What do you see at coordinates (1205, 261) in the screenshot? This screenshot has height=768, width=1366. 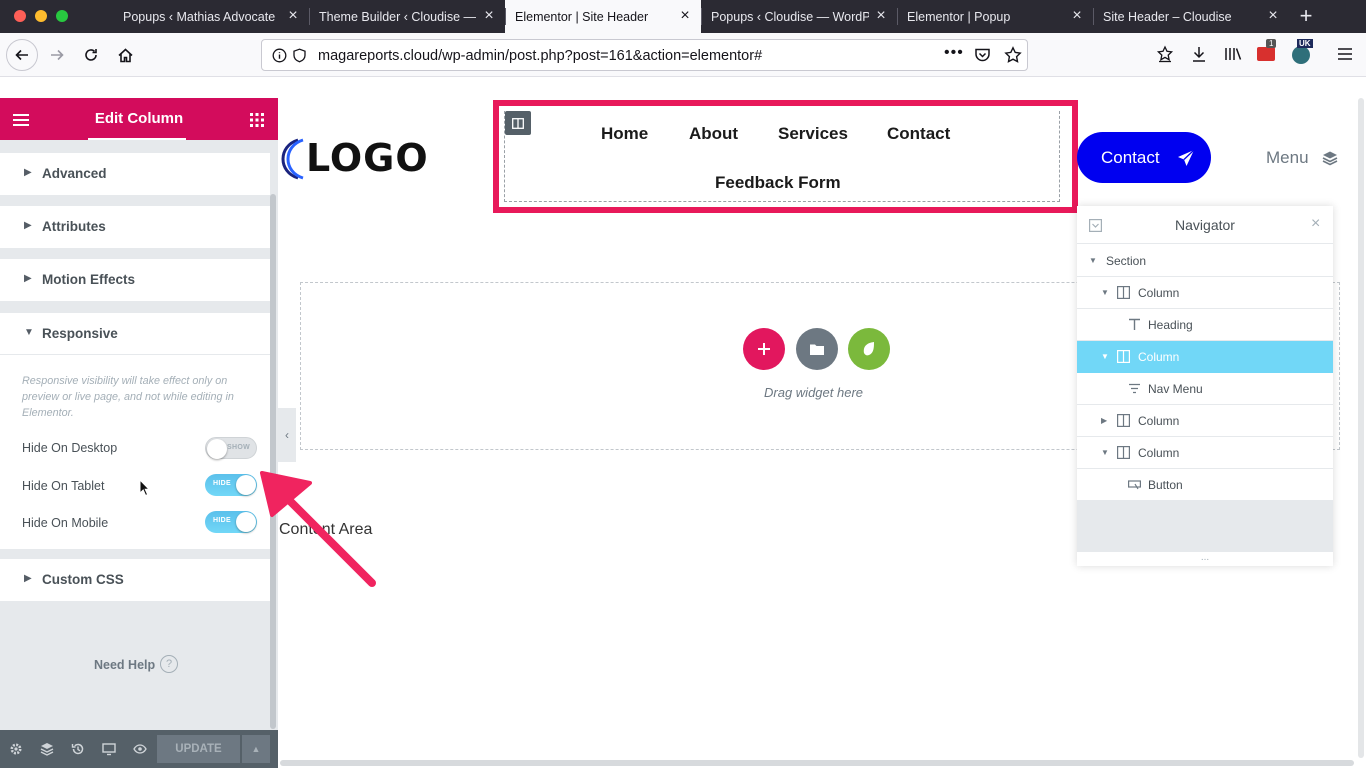 I see `navigator-item-section: ▼ Section` at bounding box center [1205, 261].